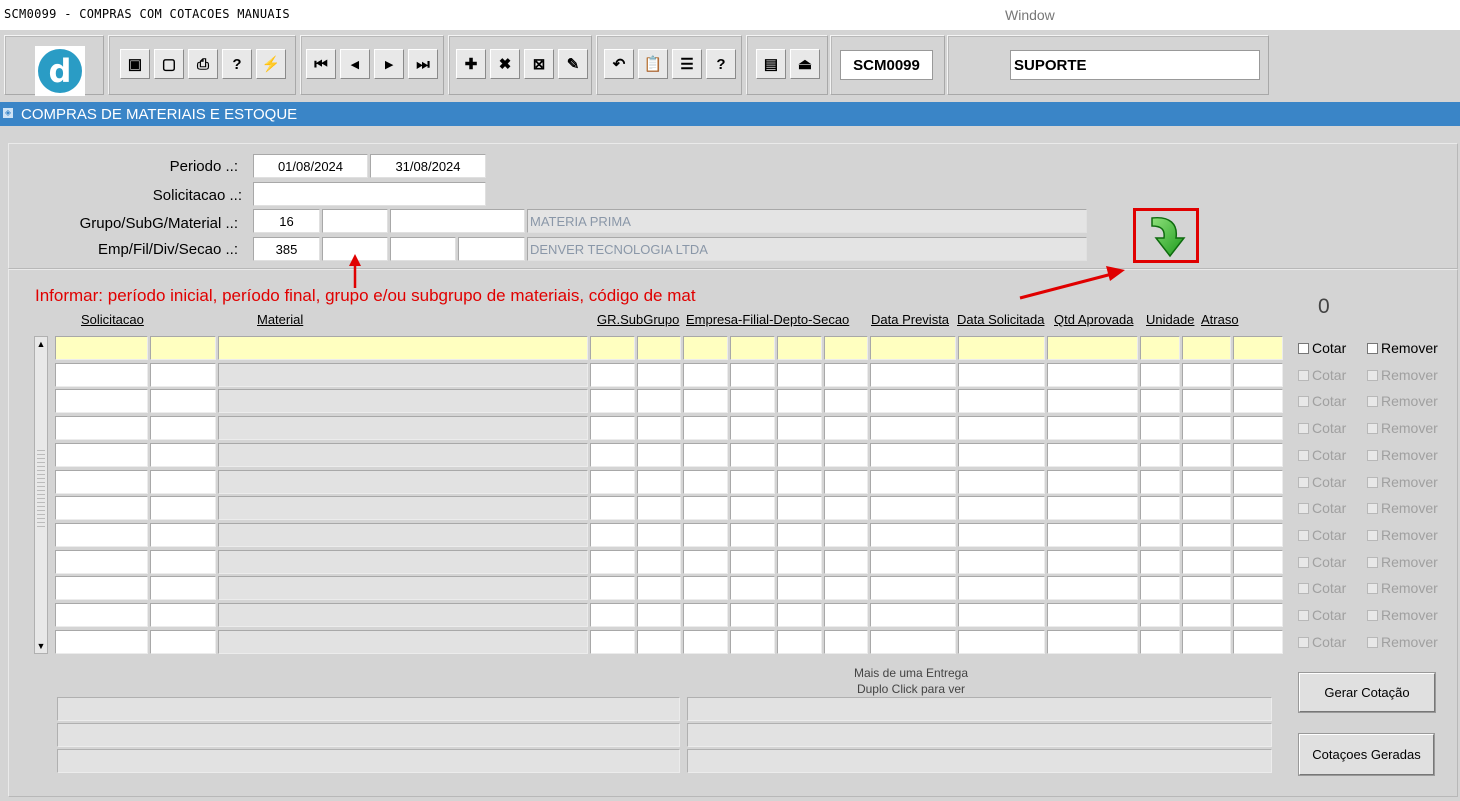  I want to click on scroll-down-icon: ▼, so click(41, 646).